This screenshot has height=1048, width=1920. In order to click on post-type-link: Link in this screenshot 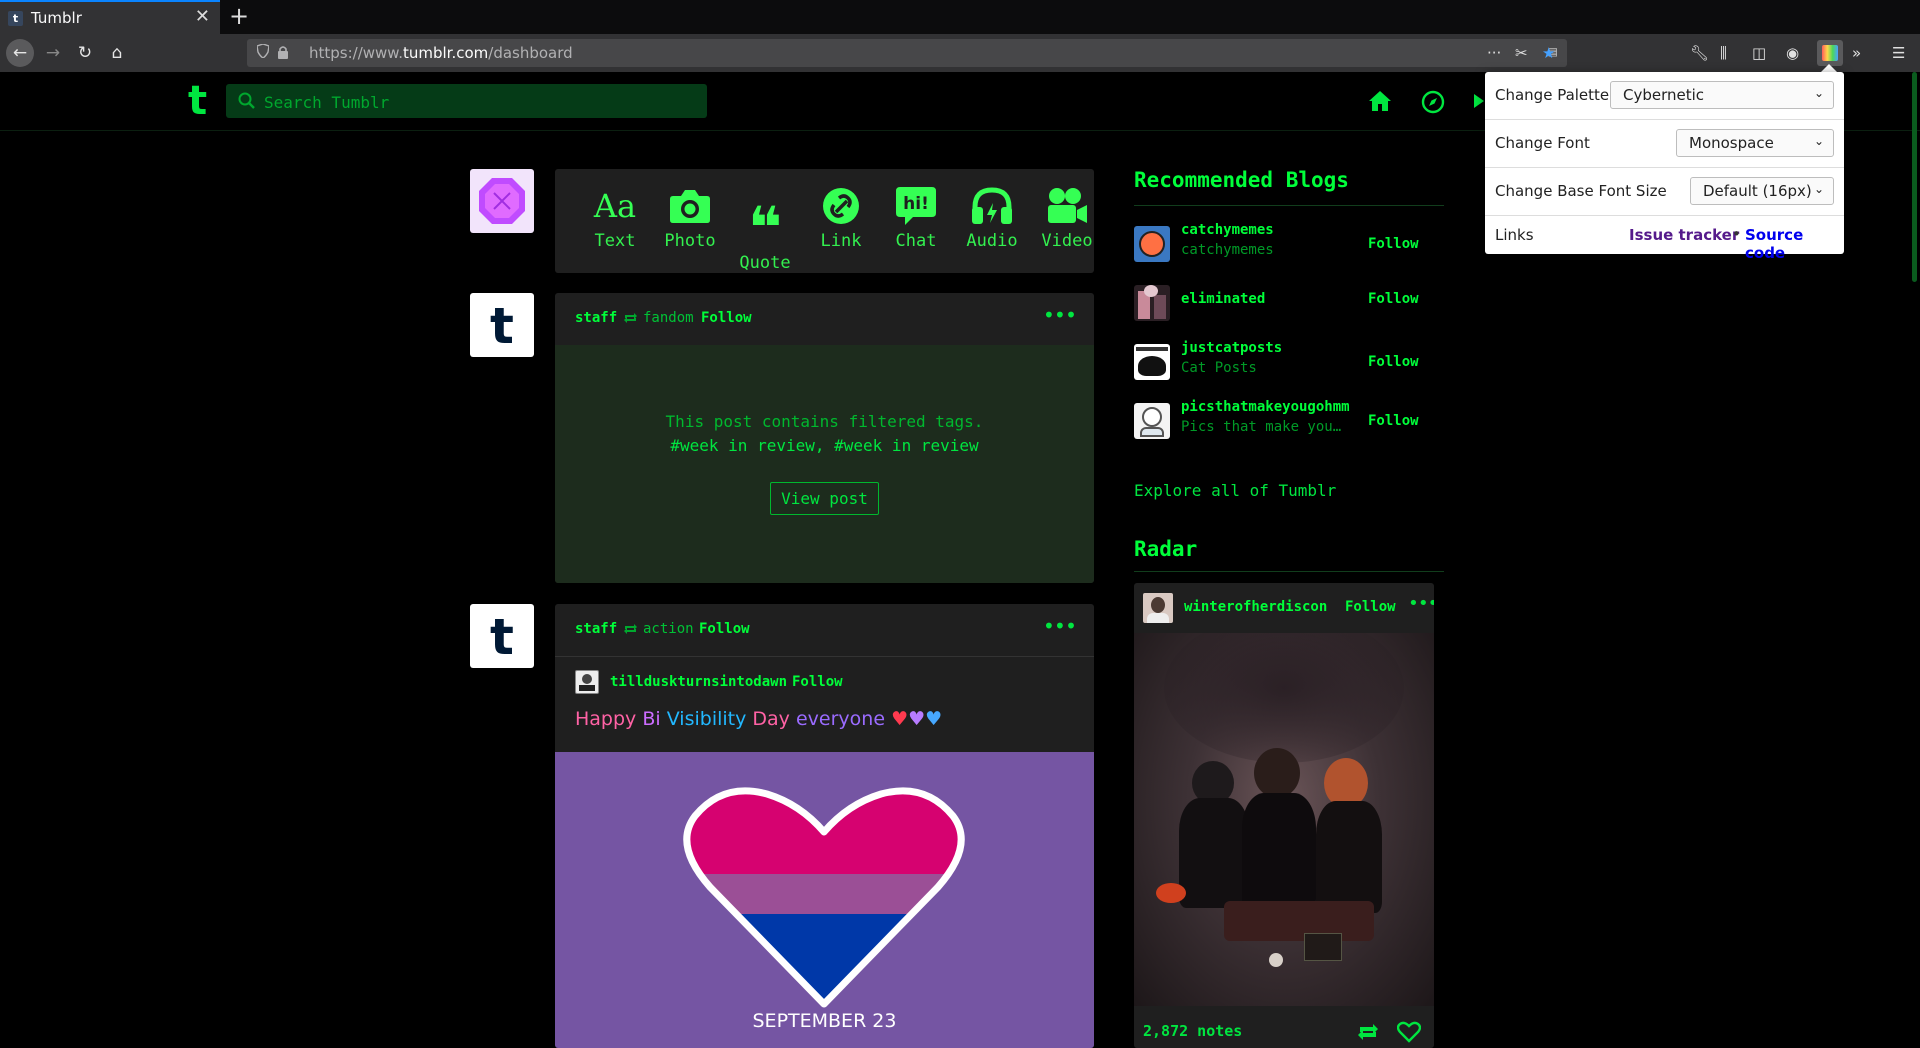, I will do `click(841, 218)`.